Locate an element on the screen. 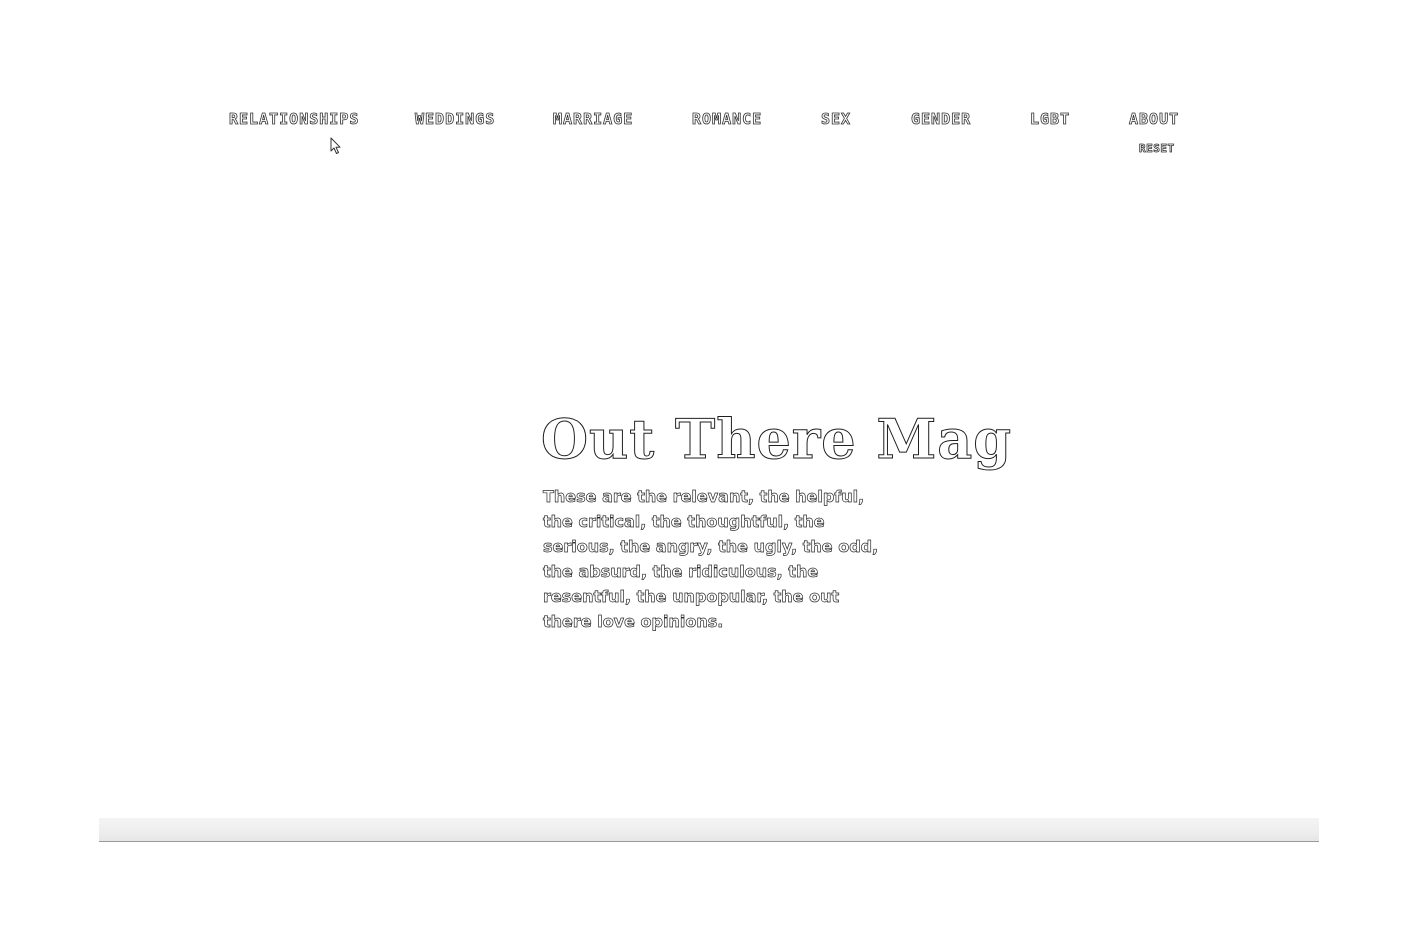  nav-gender: GENDER is located at coordinates (941, 119).